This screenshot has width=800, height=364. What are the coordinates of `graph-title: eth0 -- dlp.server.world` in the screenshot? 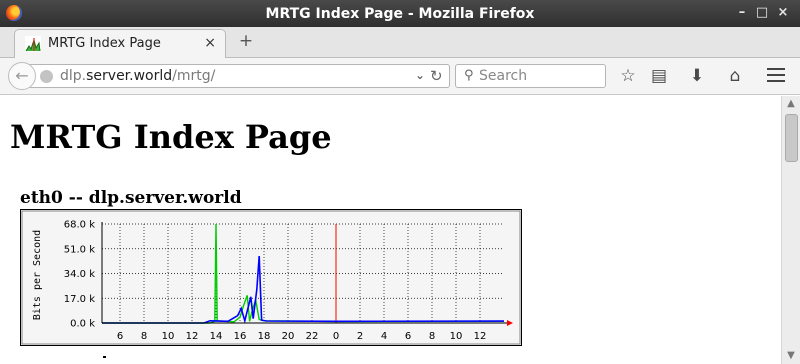 It's located at (131, 198).